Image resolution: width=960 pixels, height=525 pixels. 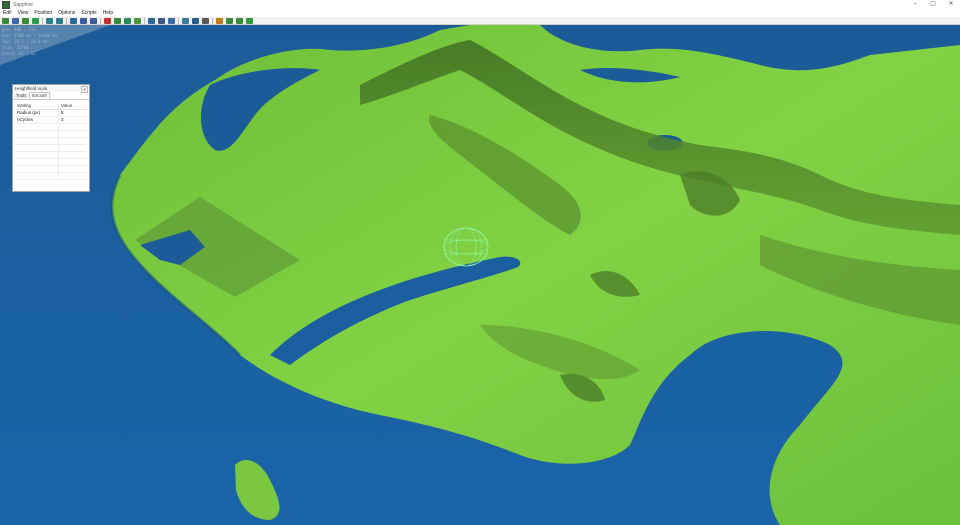 What do you see at coordinates (161, 20) in the screenshot?
I see `heightfield-button` at bounding box center [161, 20].